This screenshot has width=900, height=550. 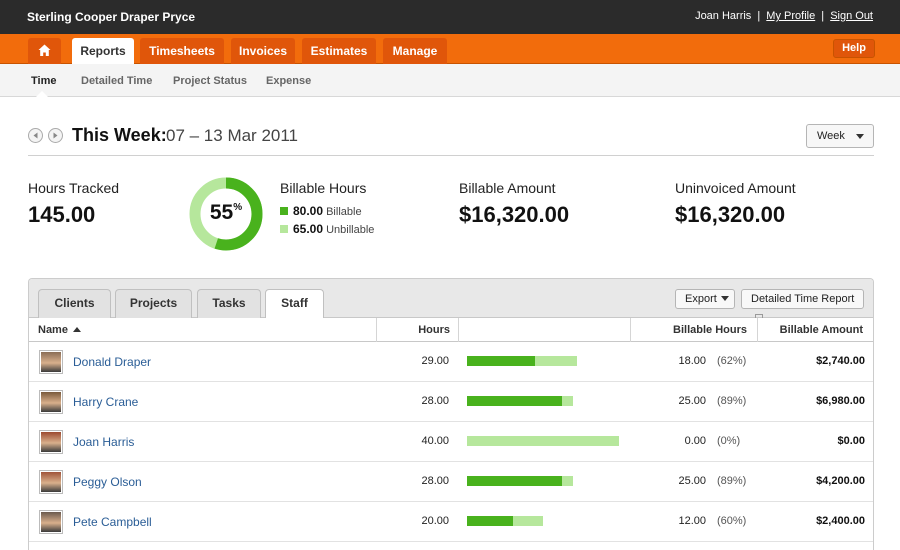 What do you see at coordinates (451, 362) in the screenshot?
I see `table-row: Donald Draper 29.00 18.00 (62%) $2,740.00` at bounding box center [451, 362].